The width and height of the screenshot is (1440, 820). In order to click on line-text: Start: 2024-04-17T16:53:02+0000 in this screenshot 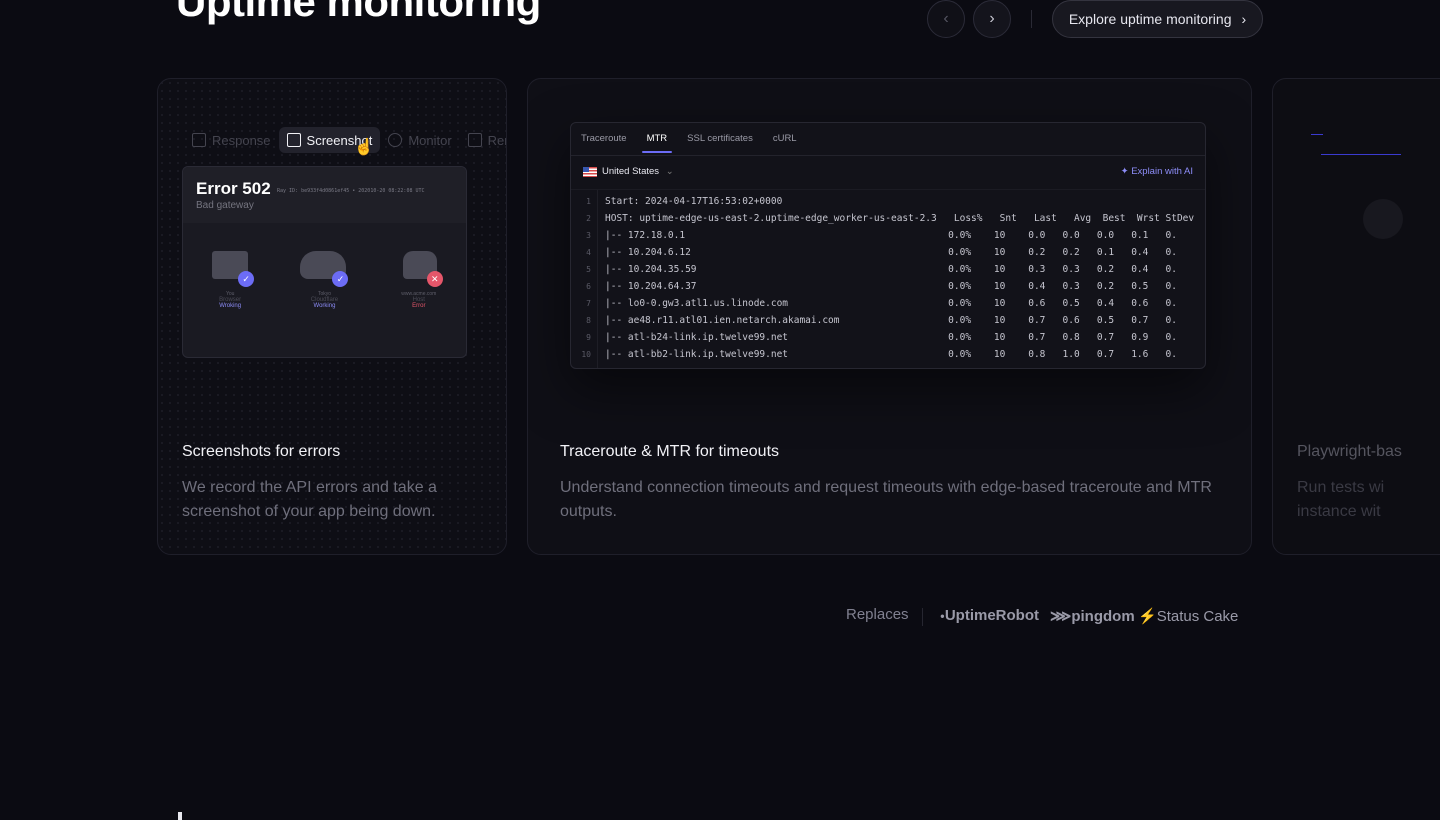, I will do `click(694, 201)`.